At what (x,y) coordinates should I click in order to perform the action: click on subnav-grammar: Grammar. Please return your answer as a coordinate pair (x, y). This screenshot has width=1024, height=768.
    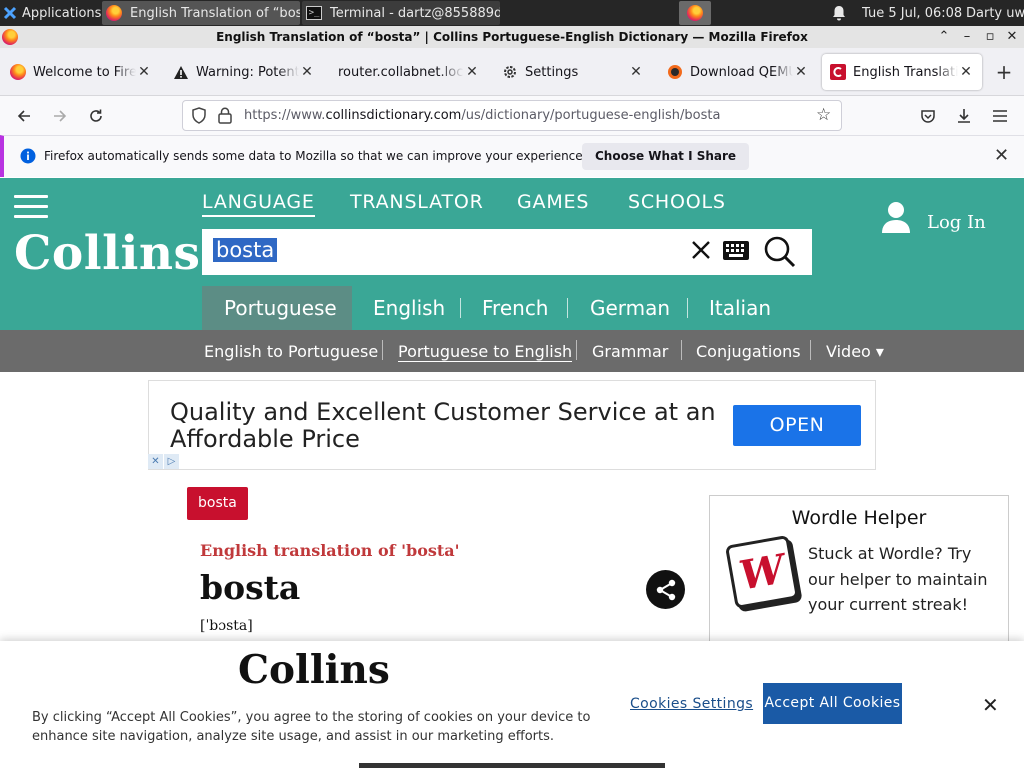
    Looking at the image, I should click on (630, 351).